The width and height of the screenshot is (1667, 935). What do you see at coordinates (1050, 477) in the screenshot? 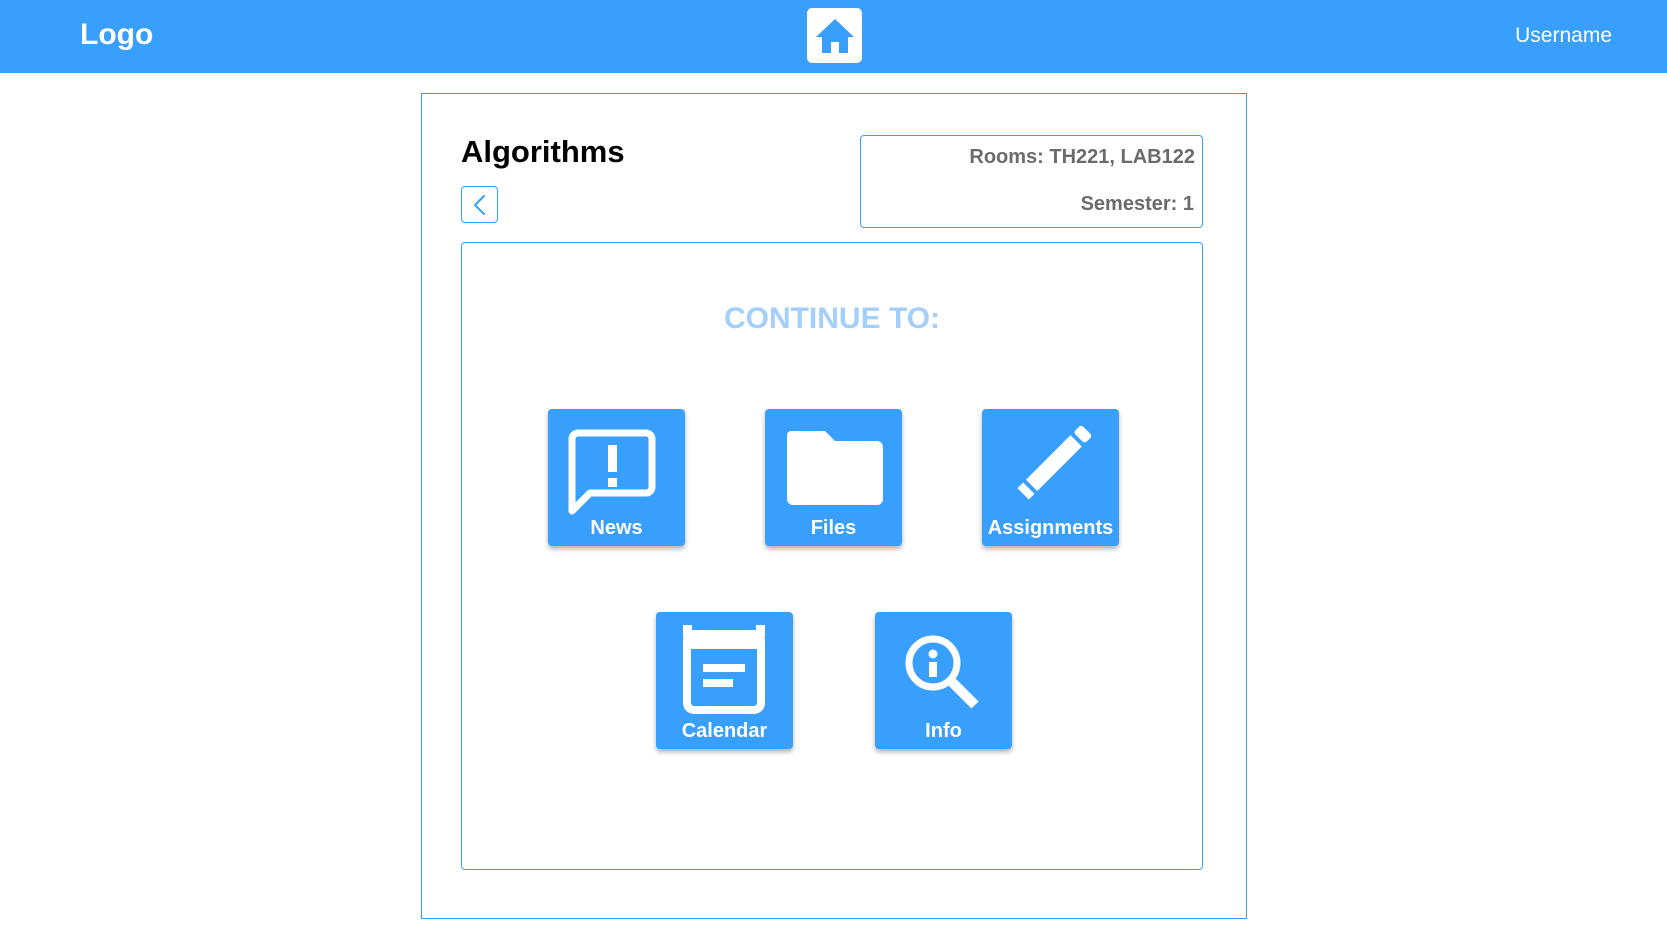
I see `assignments-tile: Assignments` at bounding box center [1050, 477].